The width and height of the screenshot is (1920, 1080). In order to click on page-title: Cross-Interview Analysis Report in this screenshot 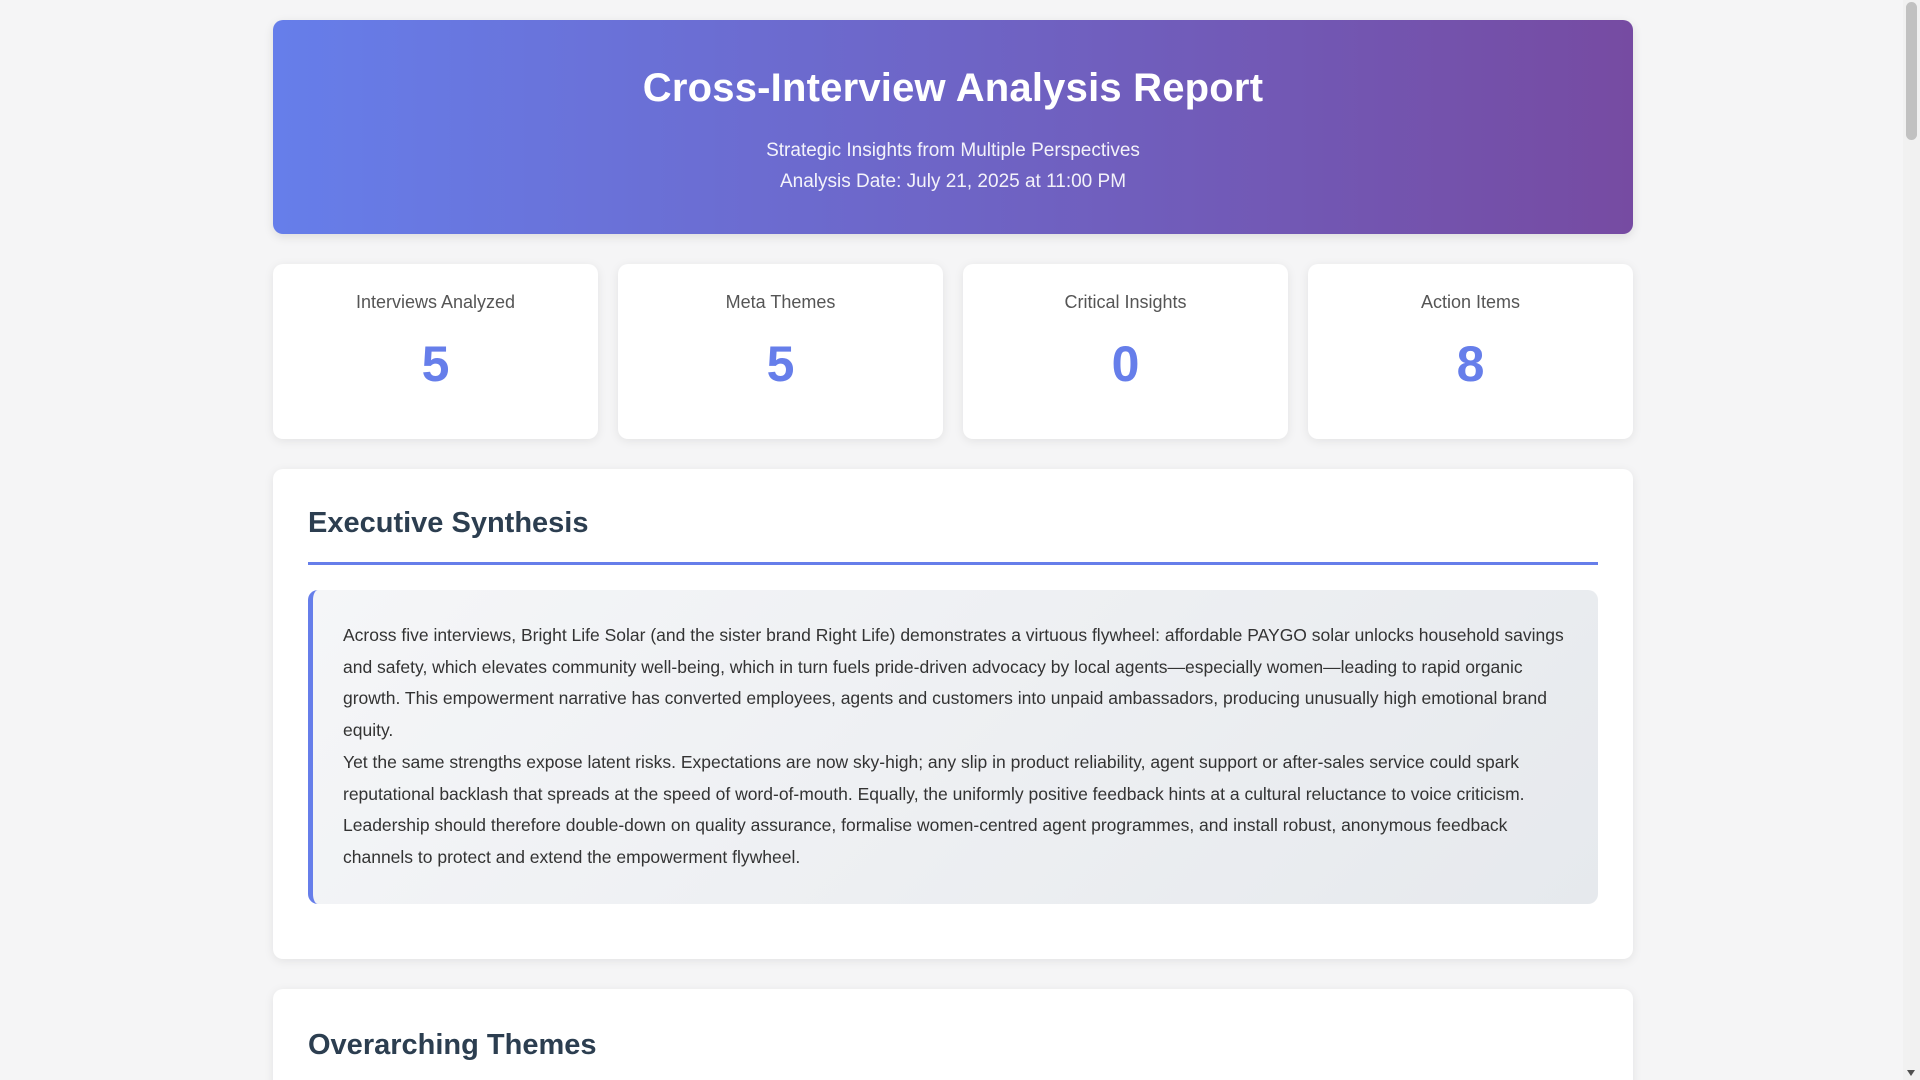, I will do `click(953, 88)`.